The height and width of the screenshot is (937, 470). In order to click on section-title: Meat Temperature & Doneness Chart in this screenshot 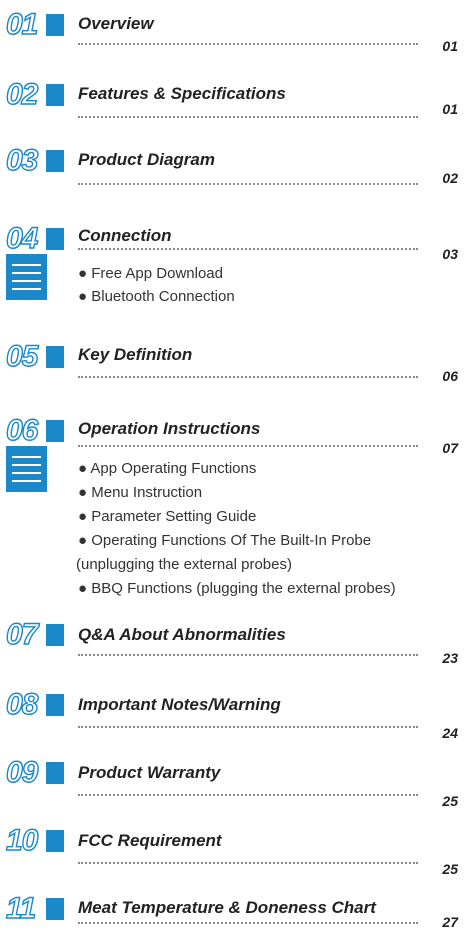, I will do `click(227, 907)`.